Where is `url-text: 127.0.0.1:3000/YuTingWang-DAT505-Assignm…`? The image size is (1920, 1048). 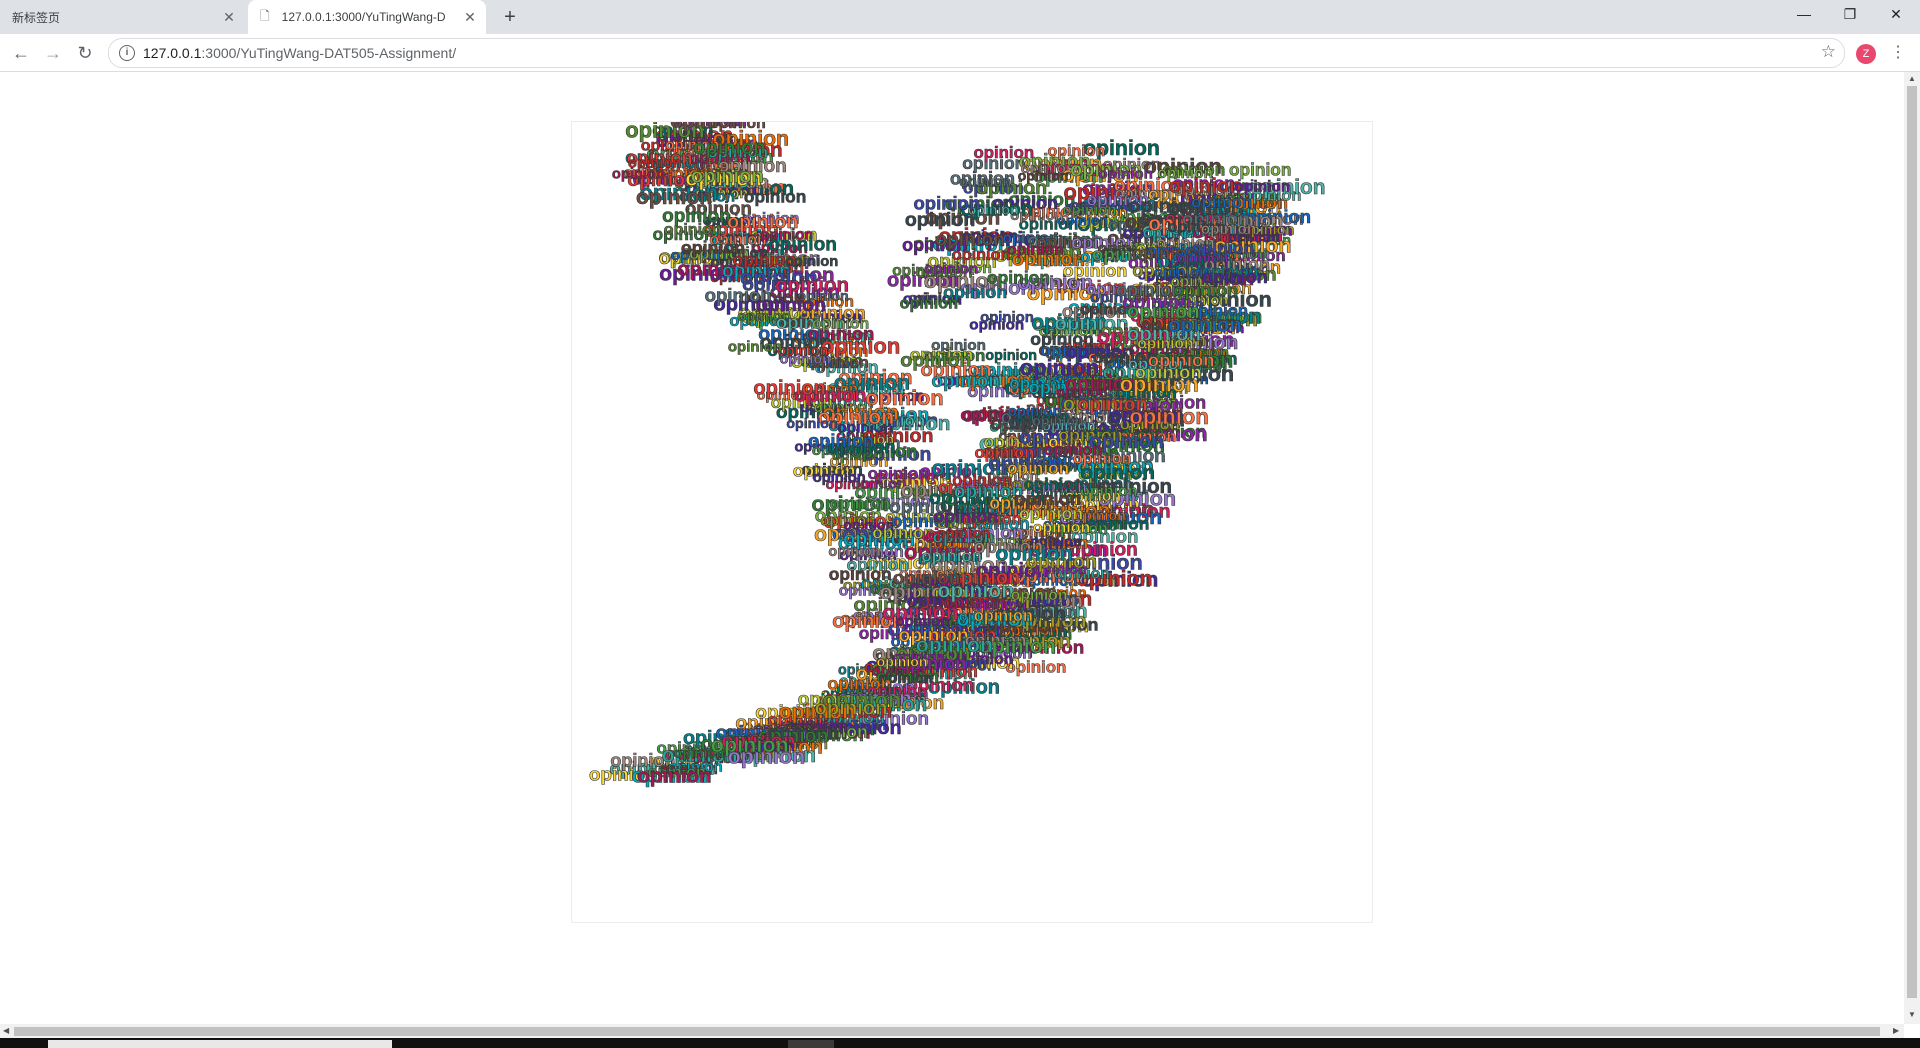 url-text: 127.0.0.1:3000/YuTingWang-DAT505-Assignm… is located at coordinates (299, 53).